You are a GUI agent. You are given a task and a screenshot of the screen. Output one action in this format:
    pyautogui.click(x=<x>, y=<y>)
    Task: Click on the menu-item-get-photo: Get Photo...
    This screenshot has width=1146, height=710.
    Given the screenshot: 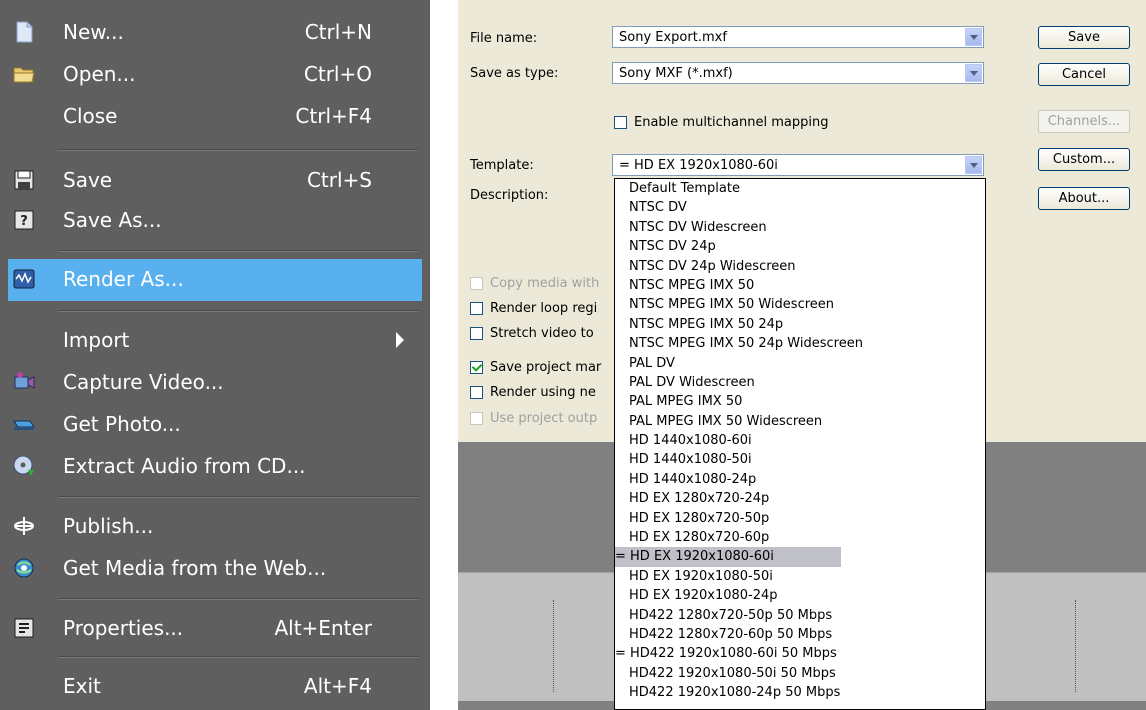 What is the action you would take?
    pyautogui.click(x=215, y=425)
    